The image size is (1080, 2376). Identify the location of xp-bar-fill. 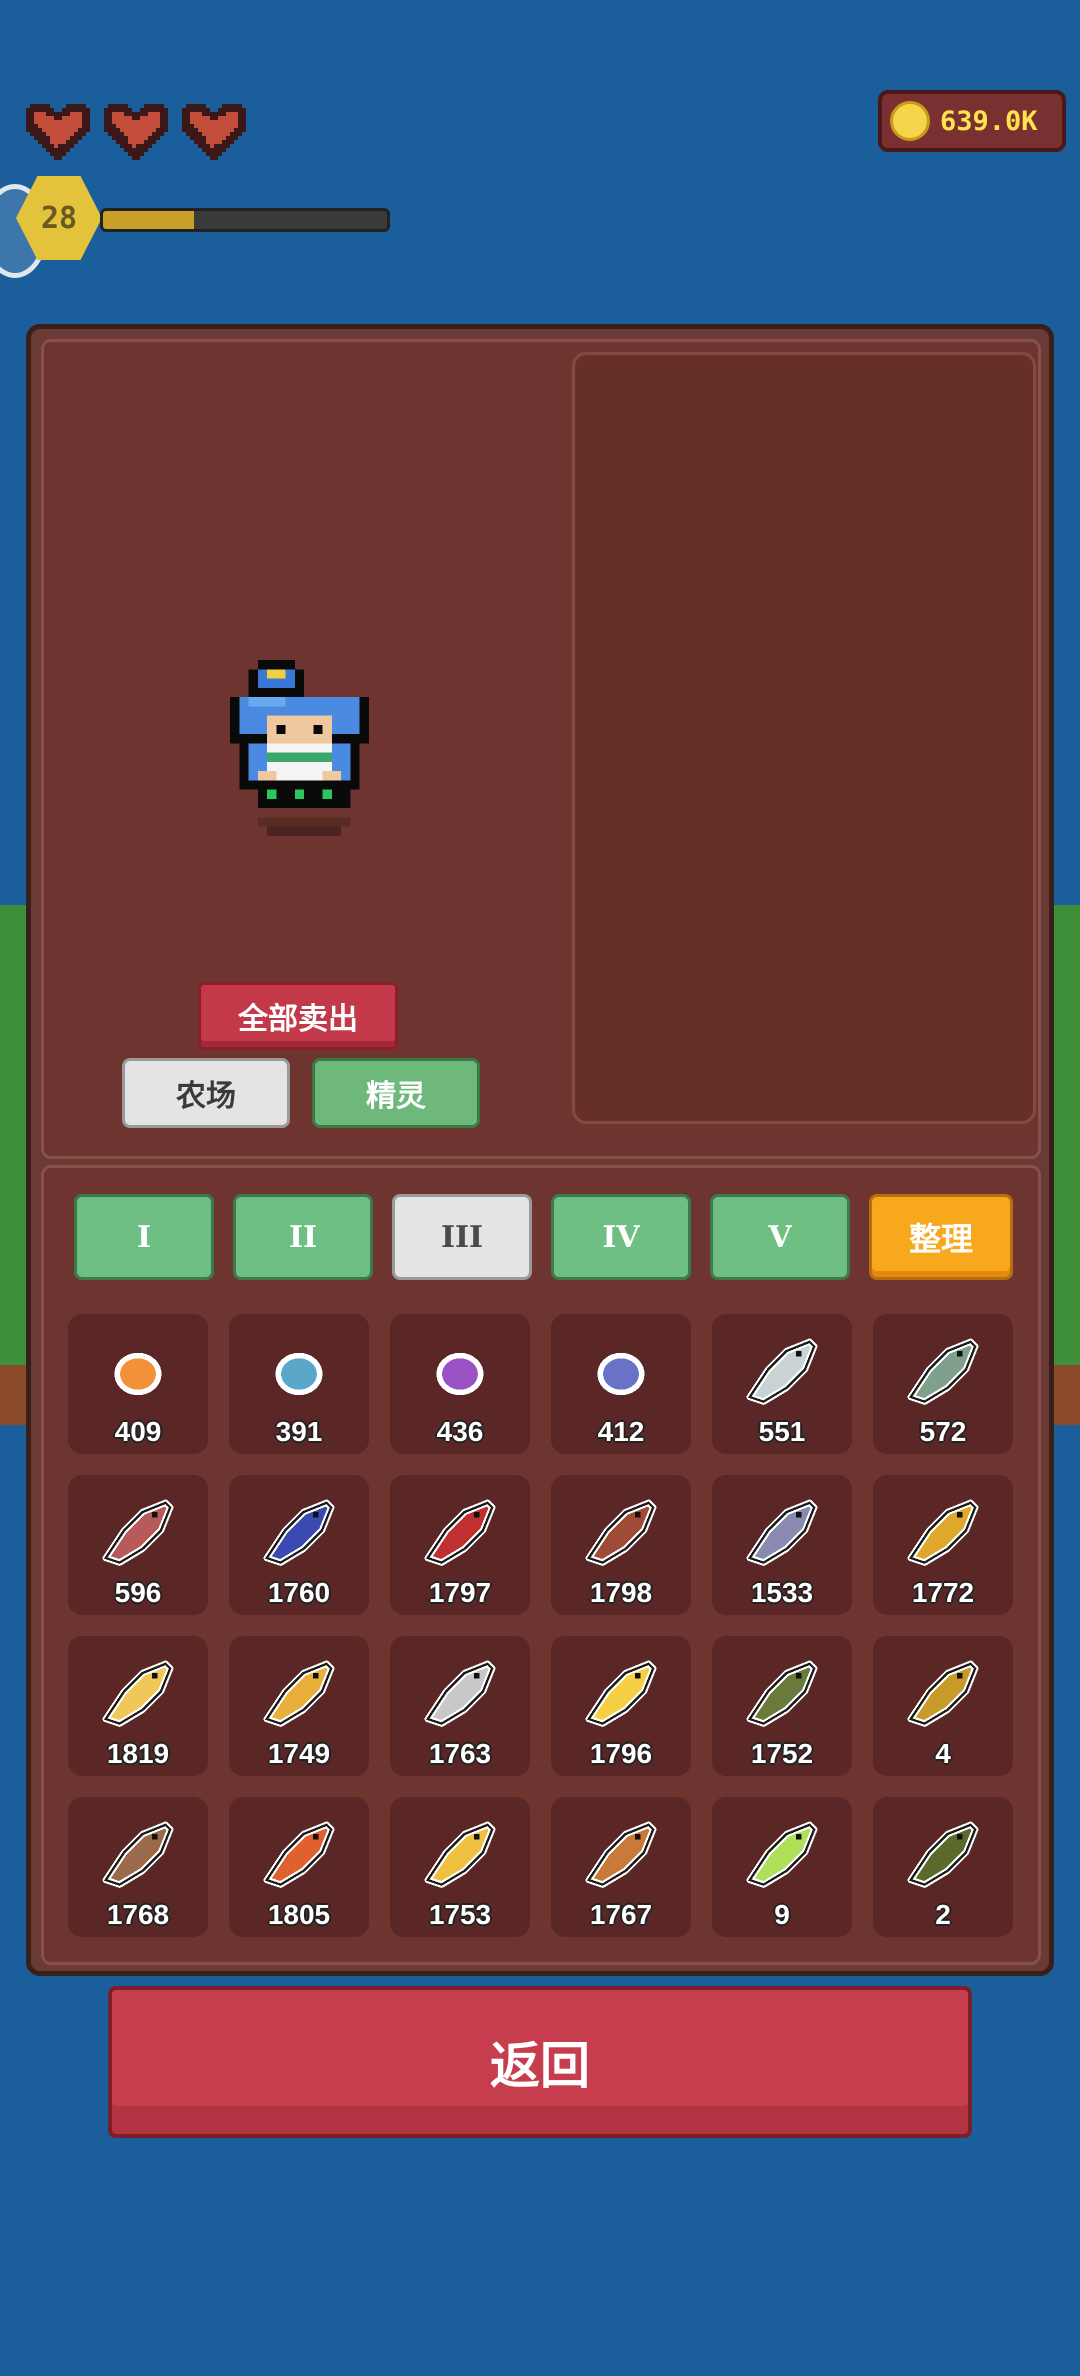
(148, 220).